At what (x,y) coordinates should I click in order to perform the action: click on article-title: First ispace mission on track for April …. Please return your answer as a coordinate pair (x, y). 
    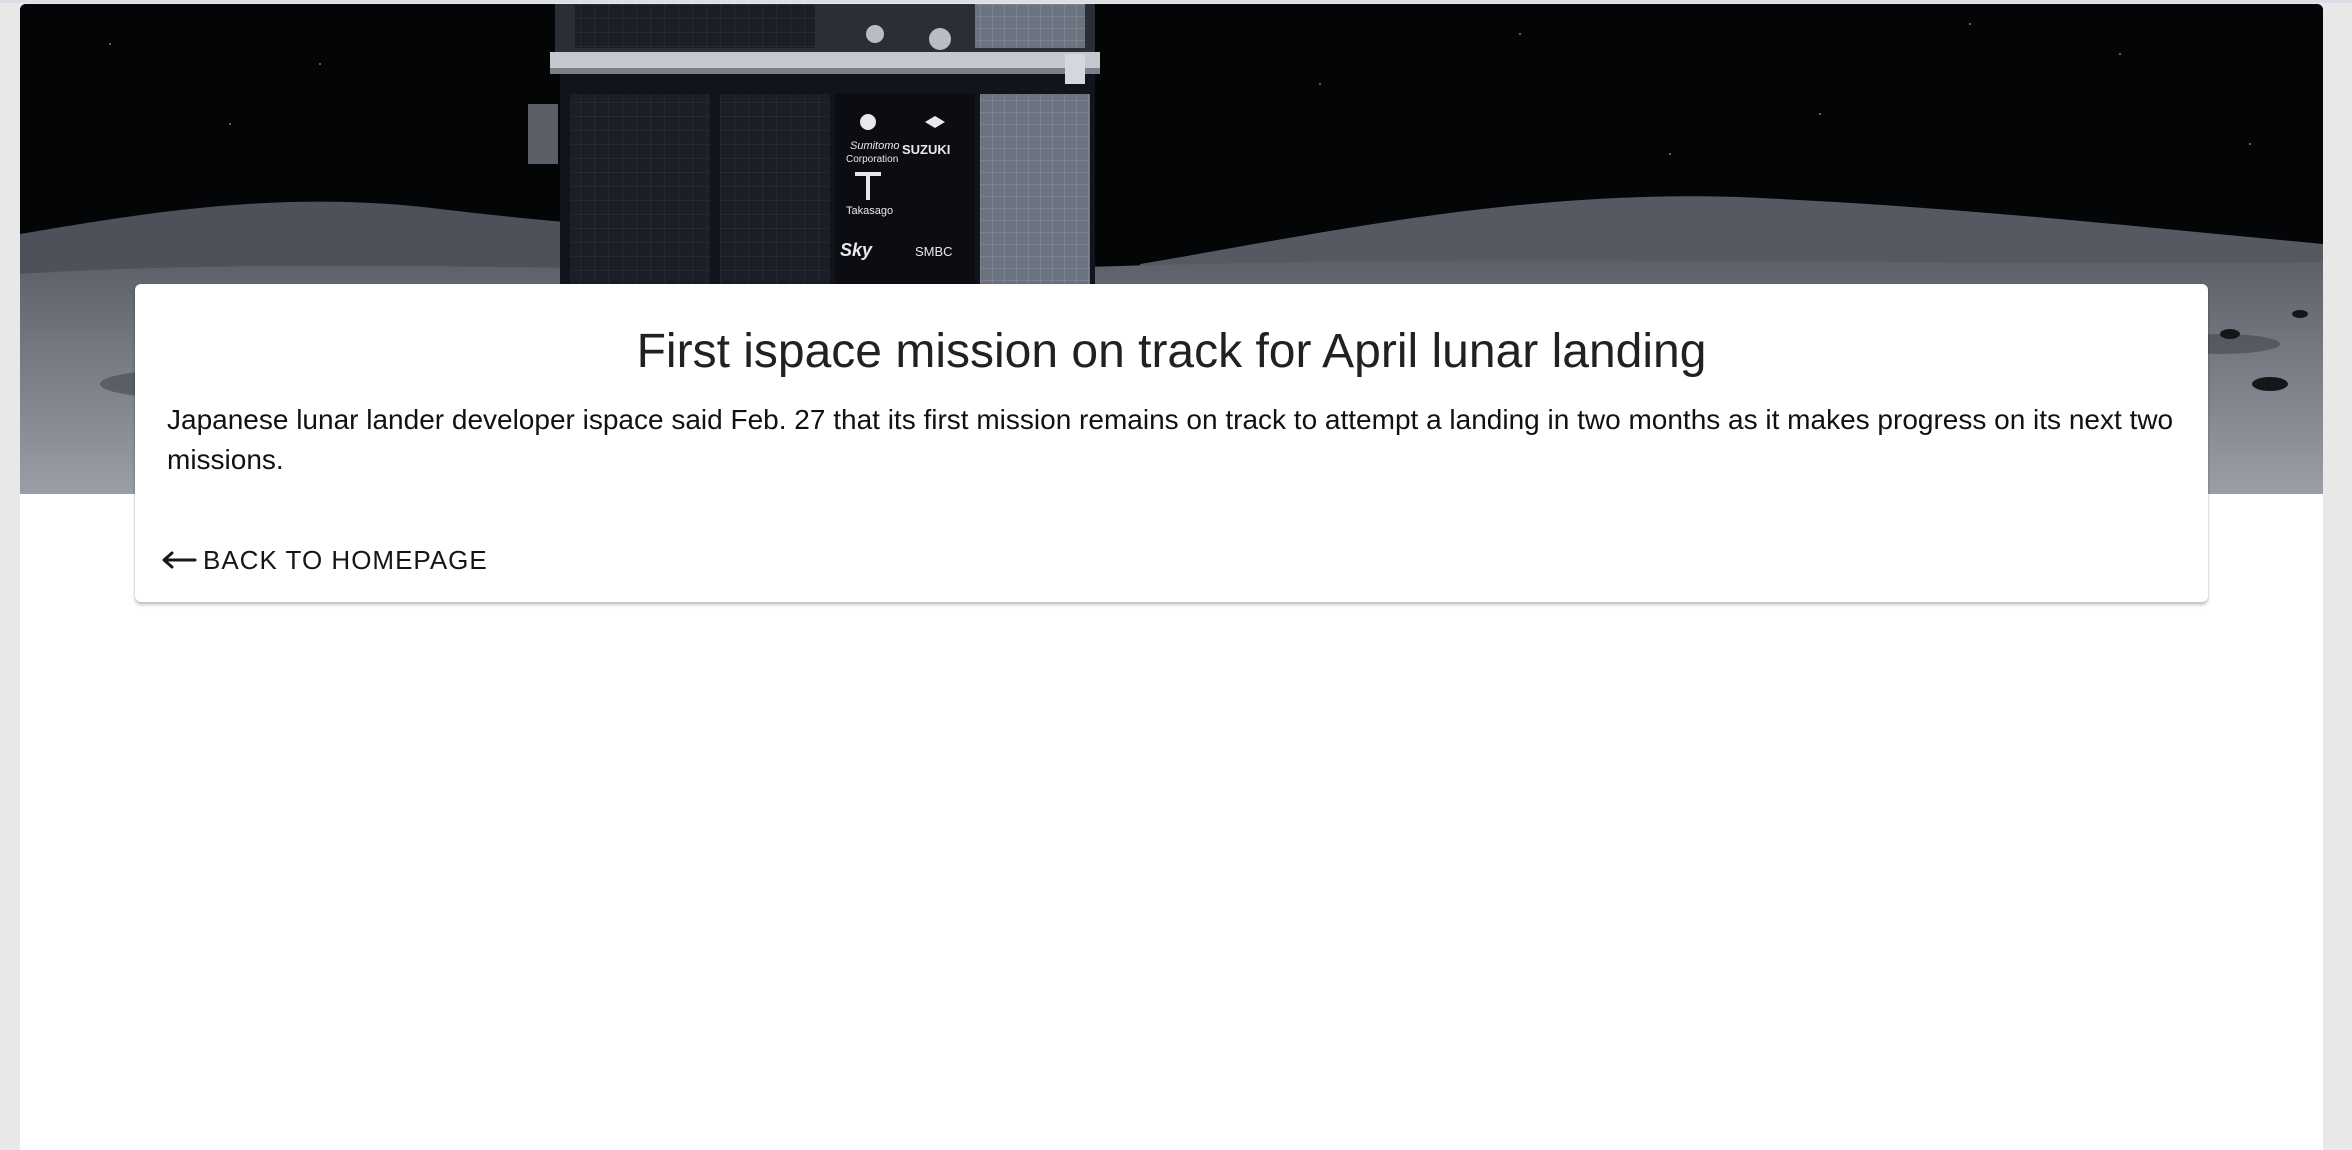
    Looking at the image, I should click on (1171, 351).